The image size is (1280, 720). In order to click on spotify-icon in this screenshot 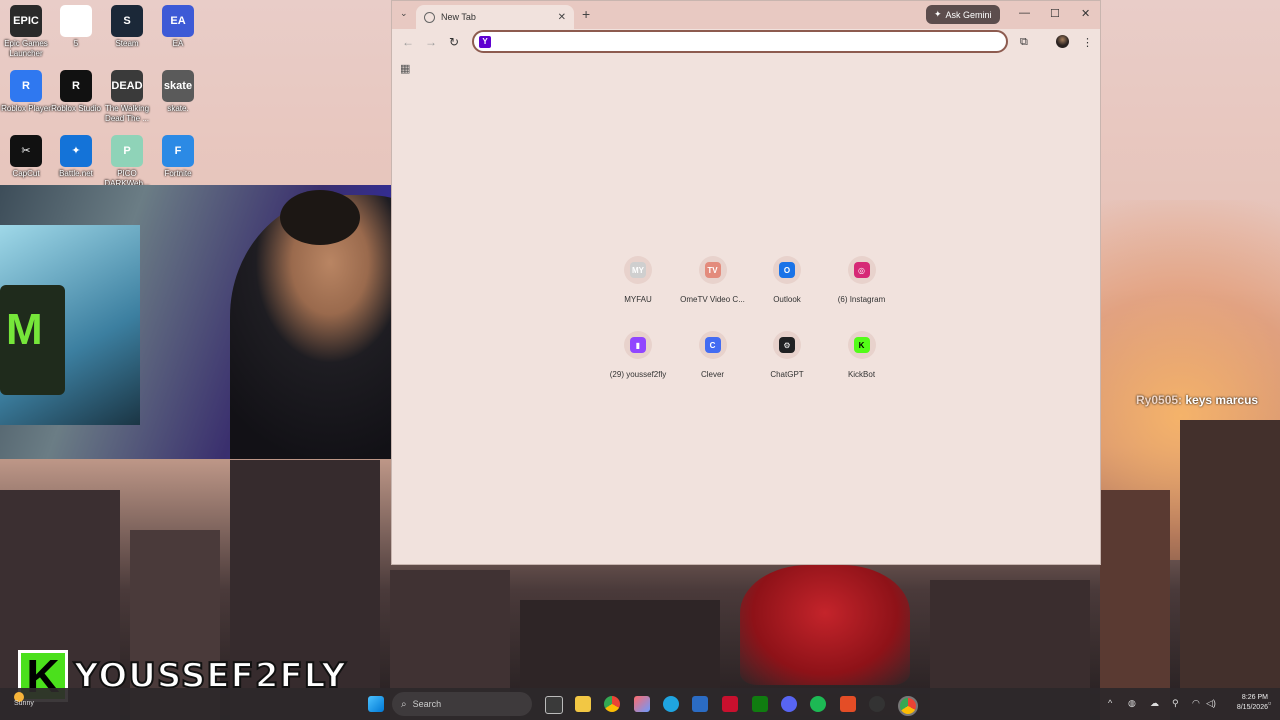, I will do `click(818, 704)`.